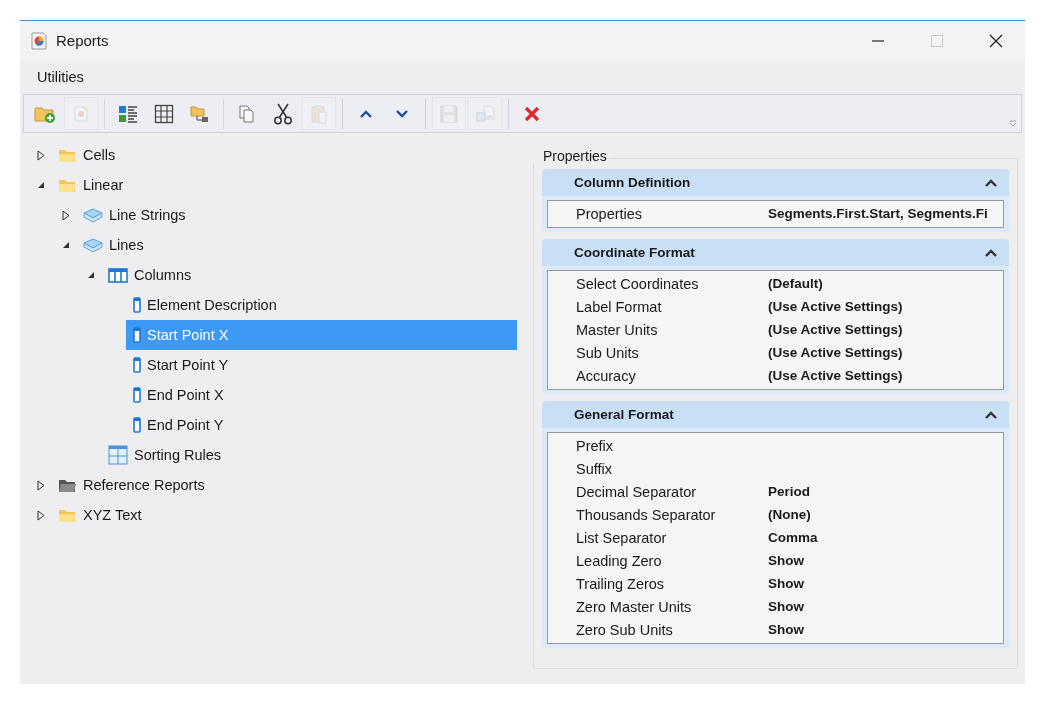 This screenshot has height=705, width=1045. I want to click on folder-plus-icon, so click(45, 113).